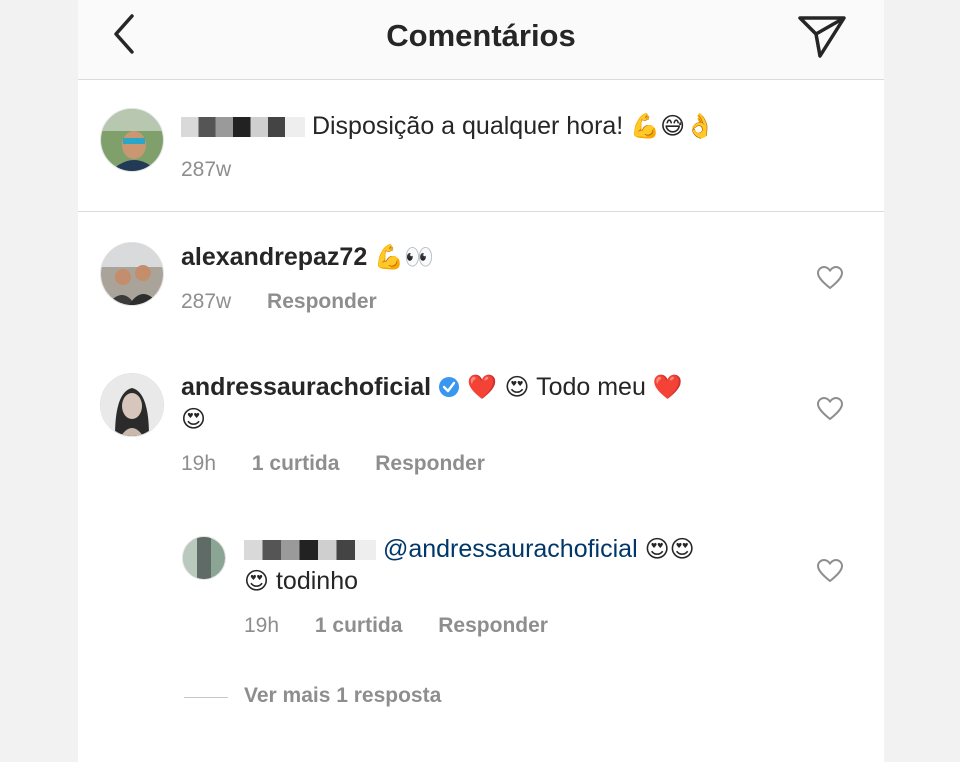  Describe the element at coordinates (199, 463) in the screenshot. I see `comment-timestamp: 19h` at that location.